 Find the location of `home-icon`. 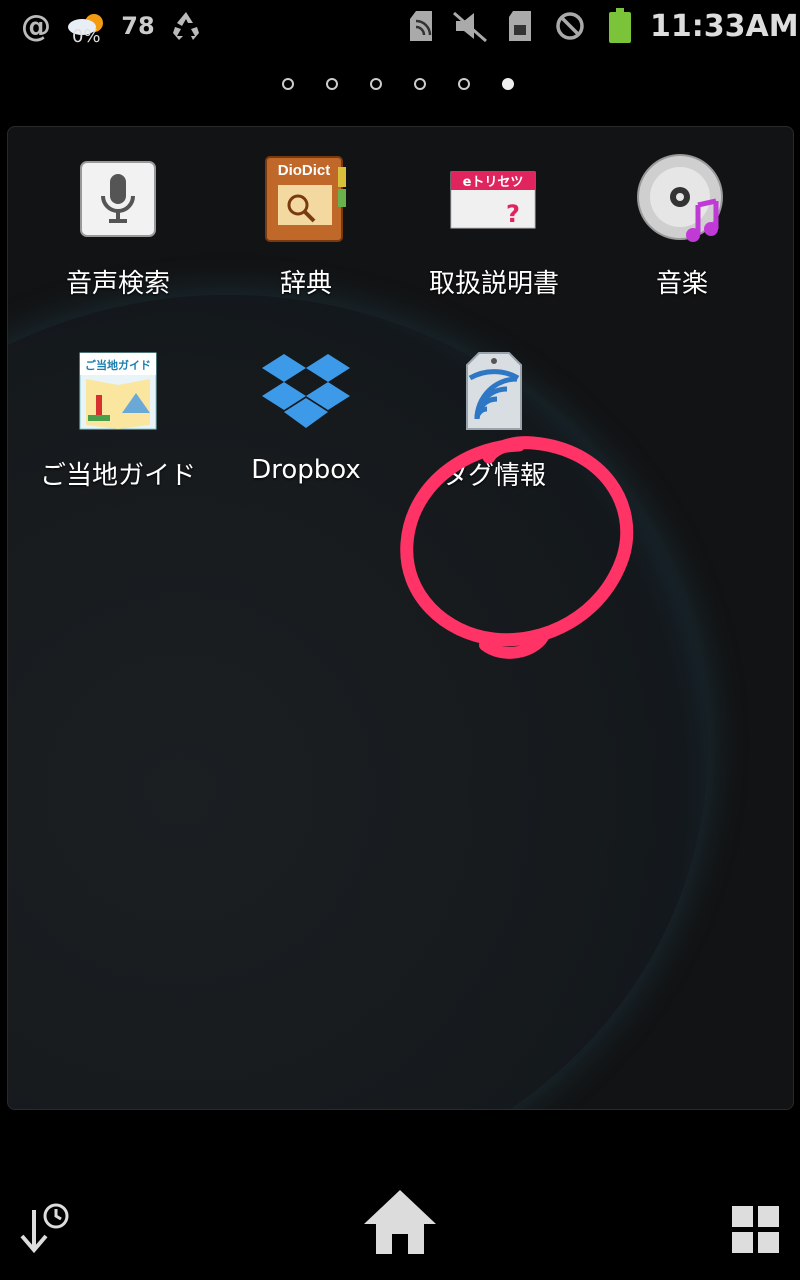

home-icon is located at coordinates (400, 1222).